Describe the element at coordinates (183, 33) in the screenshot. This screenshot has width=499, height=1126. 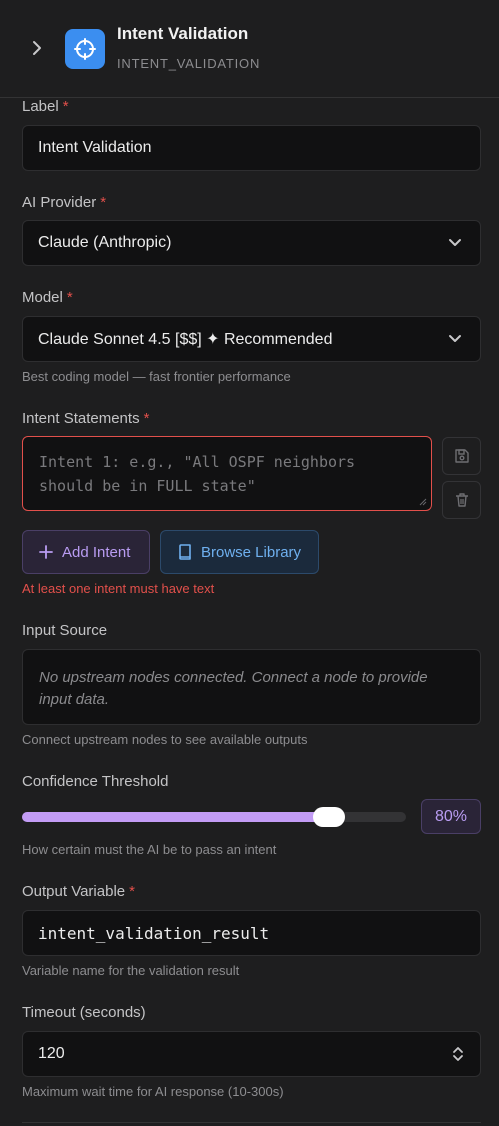
I see `node-title: Intent Validation` at that location.